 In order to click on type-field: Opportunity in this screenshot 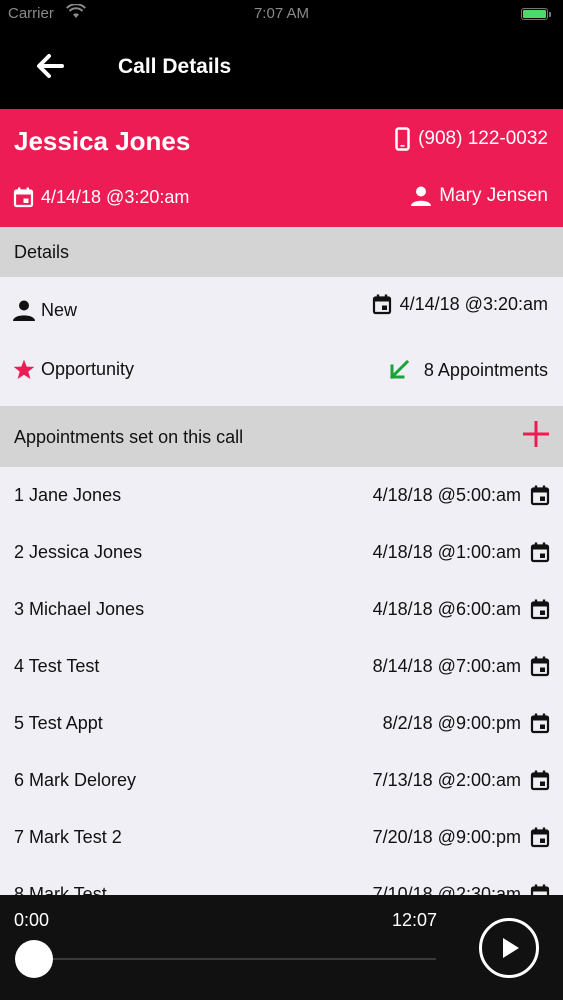, I will do `click(73, 369)`.